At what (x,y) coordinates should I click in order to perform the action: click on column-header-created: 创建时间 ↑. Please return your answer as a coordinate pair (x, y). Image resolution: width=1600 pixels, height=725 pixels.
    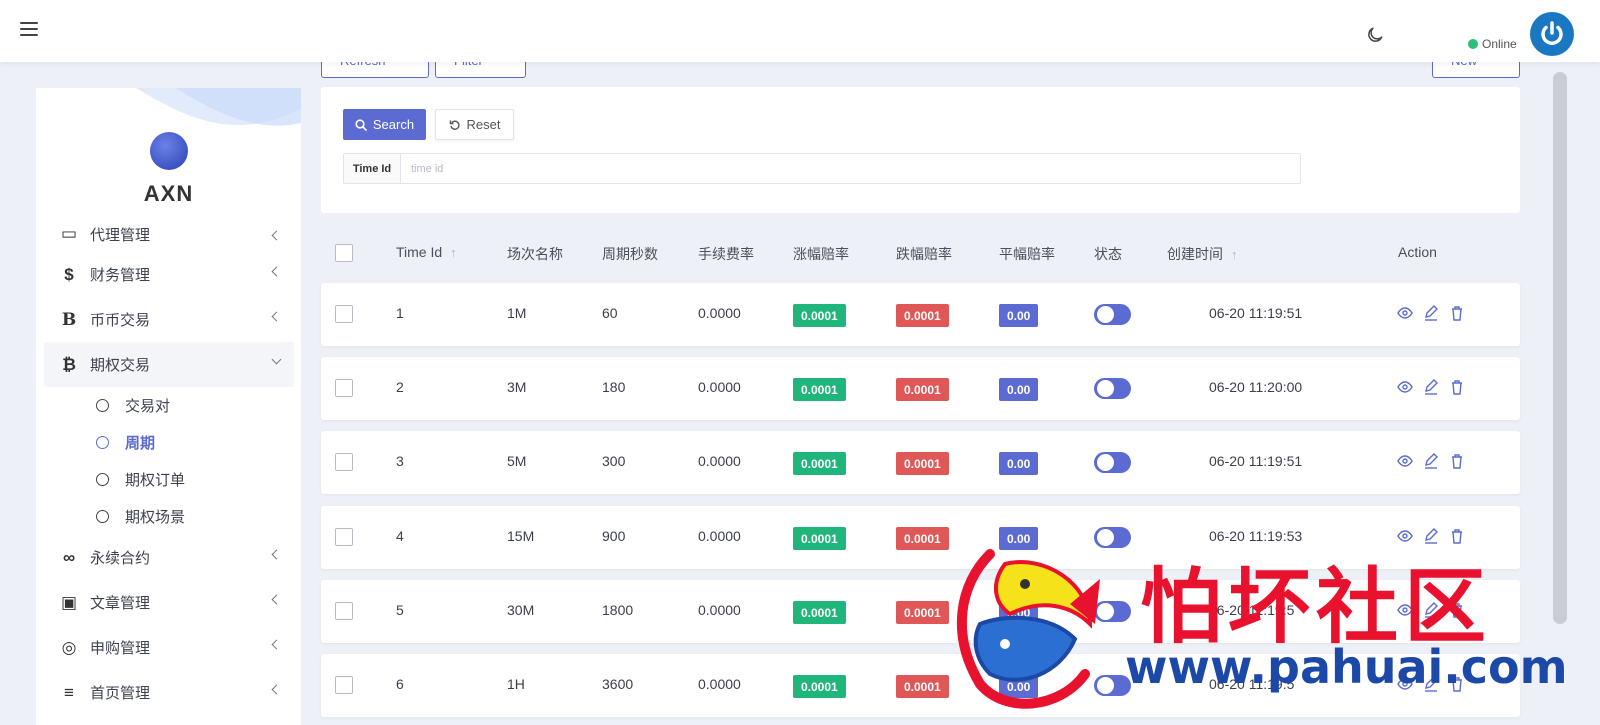
    Looking at the image, I should click on (1202, 254).